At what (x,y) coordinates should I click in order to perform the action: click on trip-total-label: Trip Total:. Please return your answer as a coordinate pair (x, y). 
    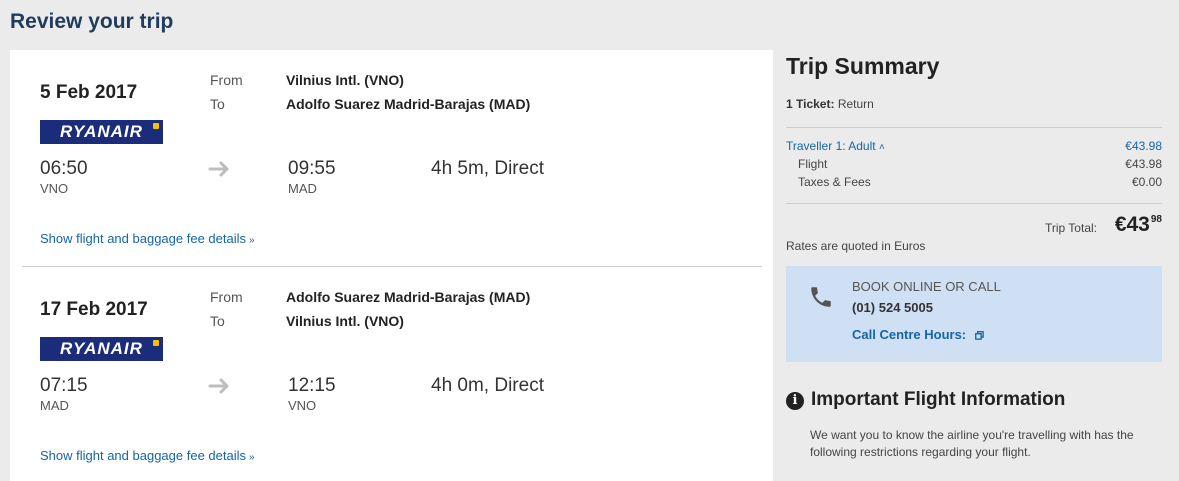
    Looking at the image, I should click on (1070, 228).